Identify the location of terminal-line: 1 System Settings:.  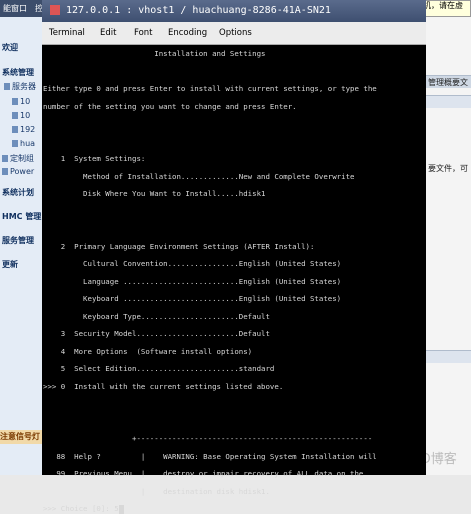
(94, 158).